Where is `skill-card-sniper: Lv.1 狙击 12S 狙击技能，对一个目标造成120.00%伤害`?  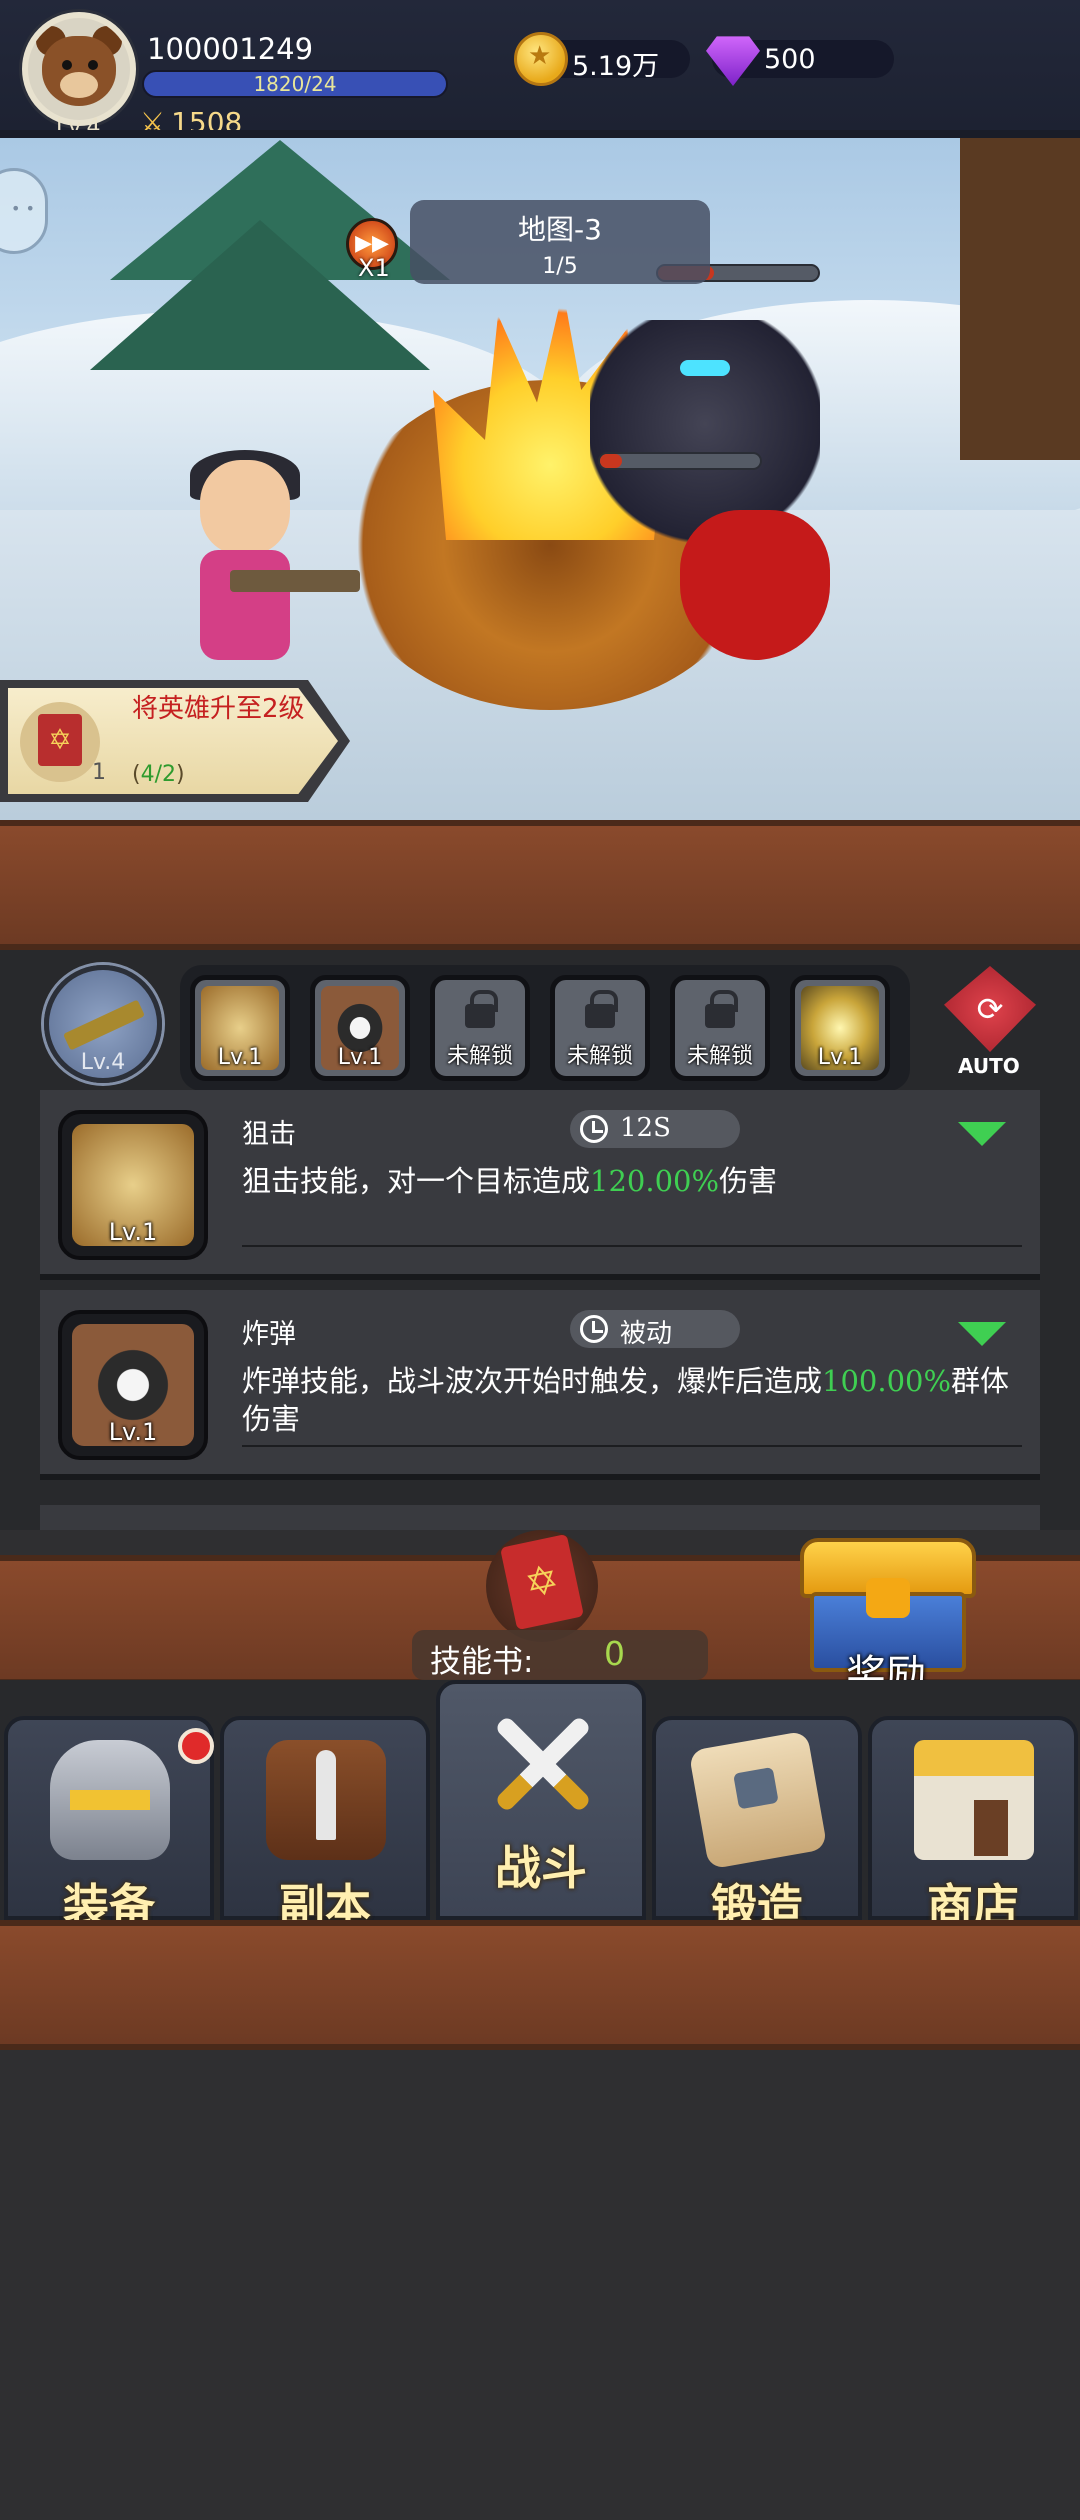 skill-card-sniper: Lv.1 狙击 12S 狙击技能，对一个目标造成120.00%伤害 is located at coordinates (540, 1185).